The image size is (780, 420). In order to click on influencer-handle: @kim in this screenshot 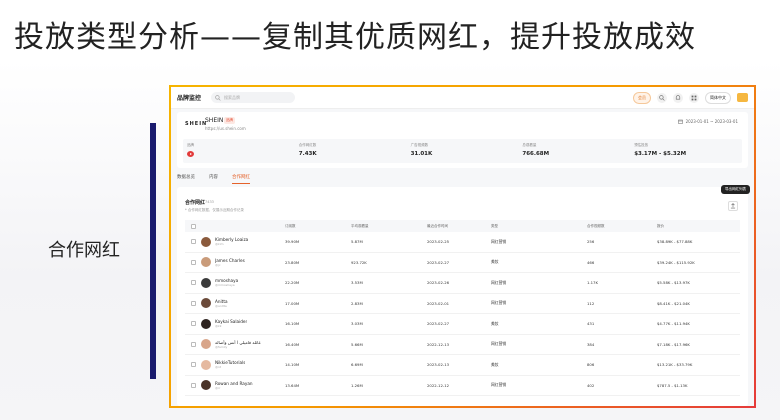, I will do `click(219, 244)`.